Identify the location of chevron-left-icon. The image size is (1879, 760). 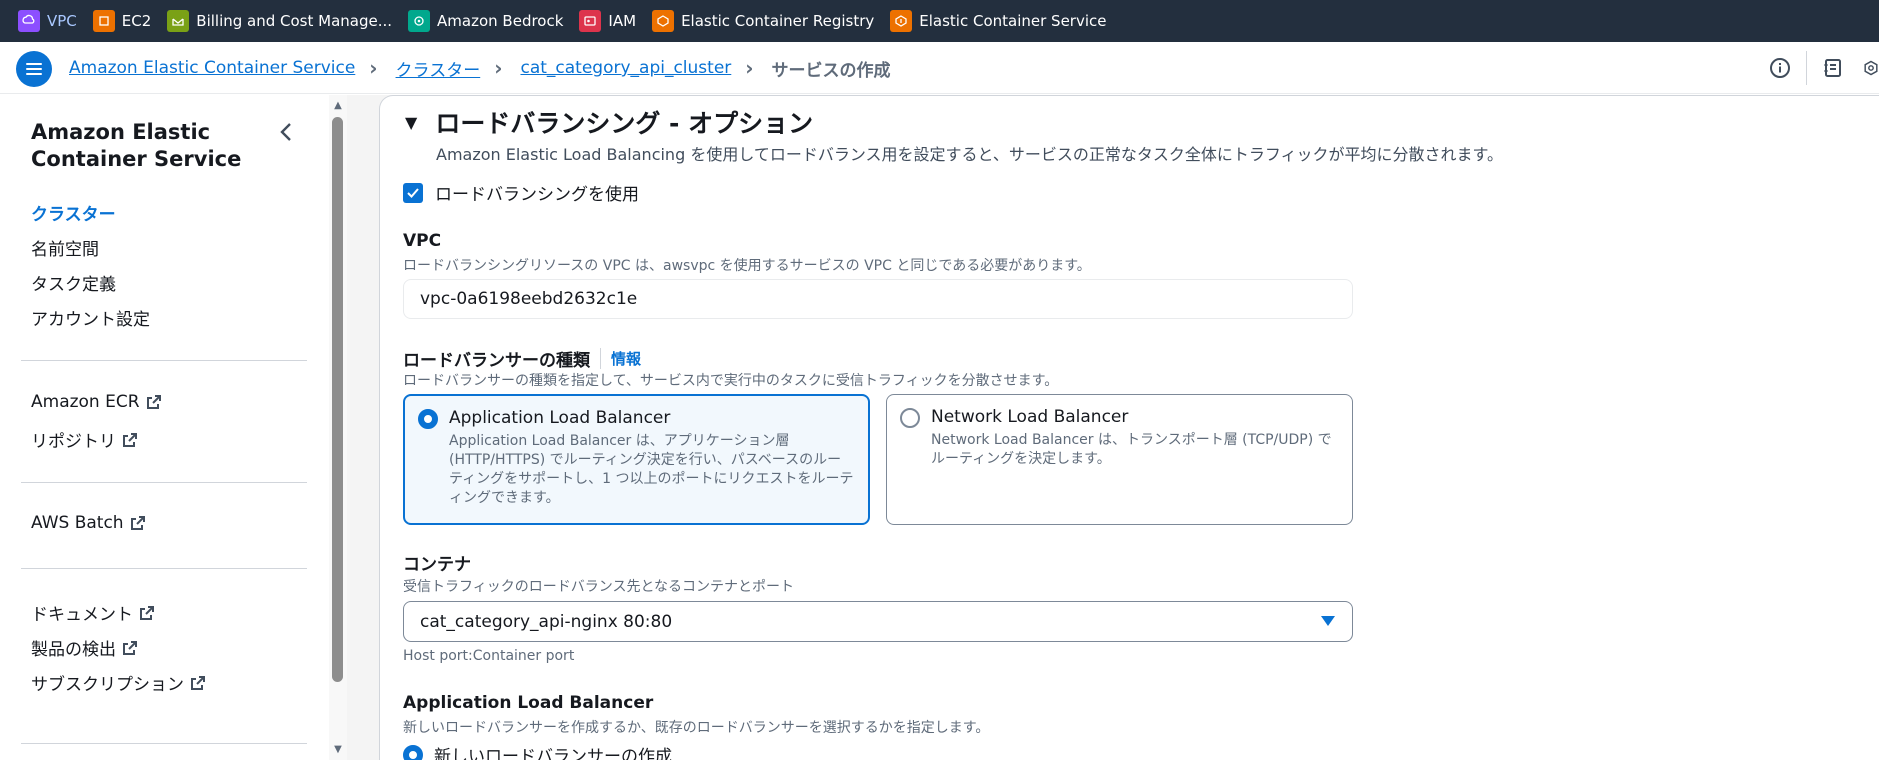
(285, 132).